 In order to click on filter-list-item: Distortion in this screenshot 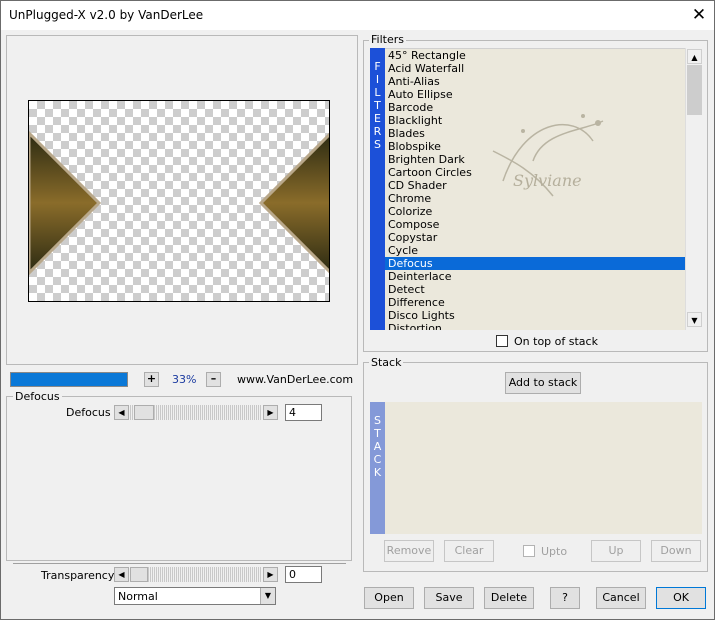, I will do `click(535, 326)`.